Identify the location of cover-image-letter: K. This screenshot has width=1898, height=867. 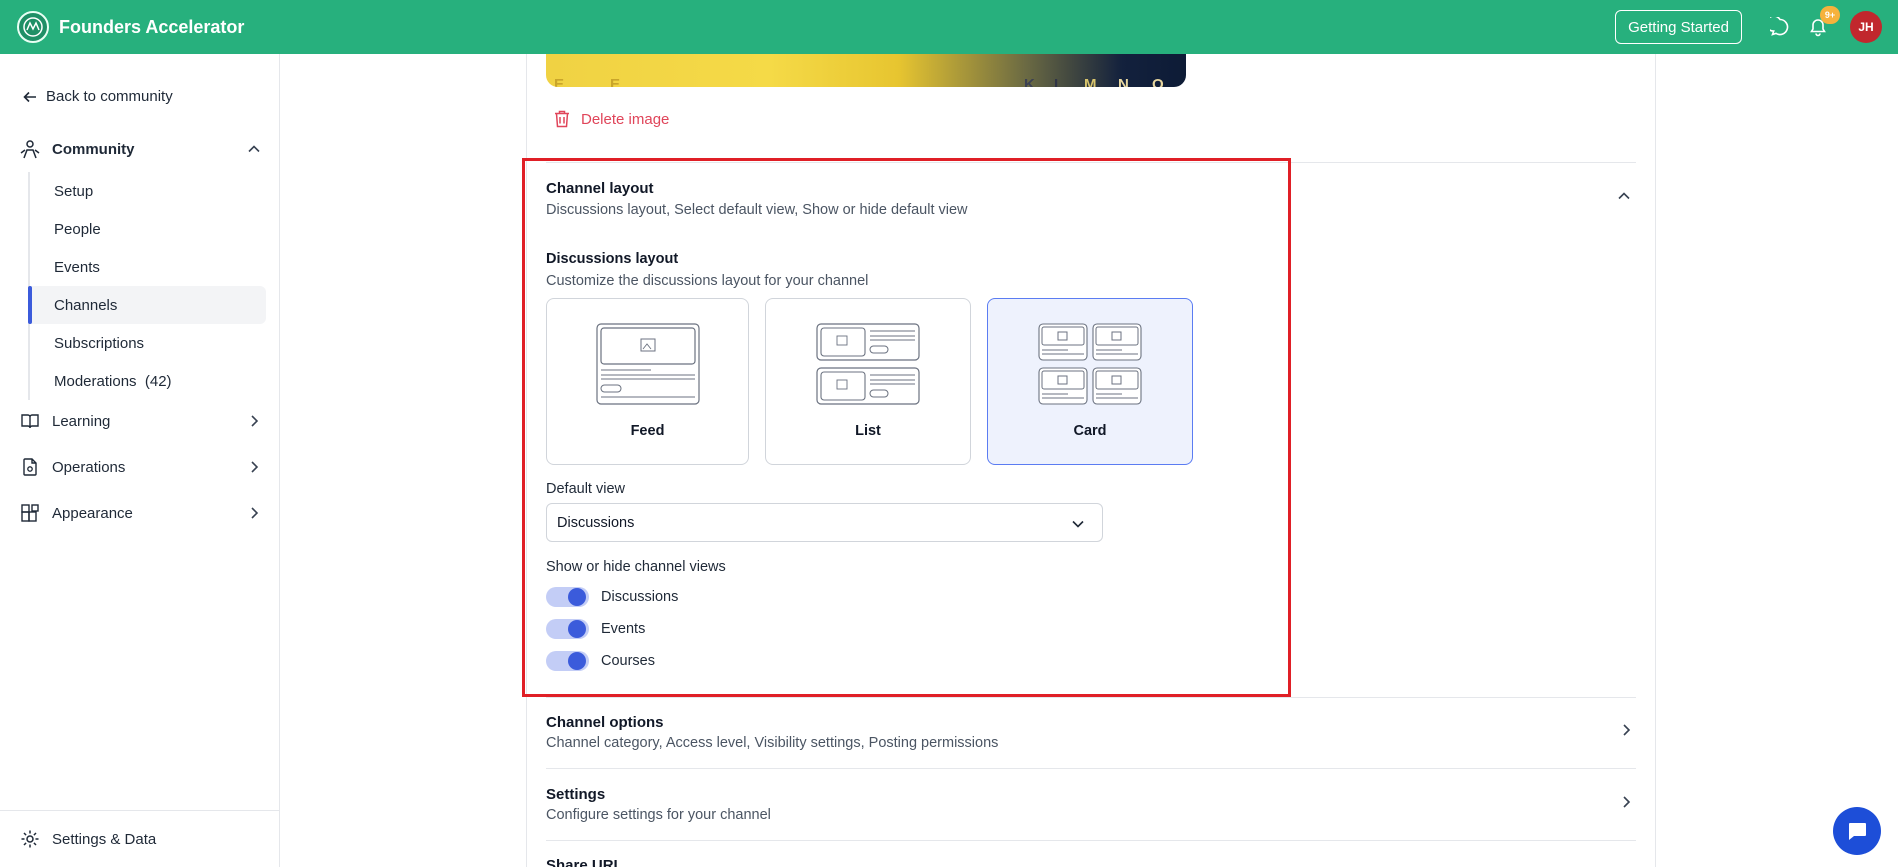
(1029, 81).